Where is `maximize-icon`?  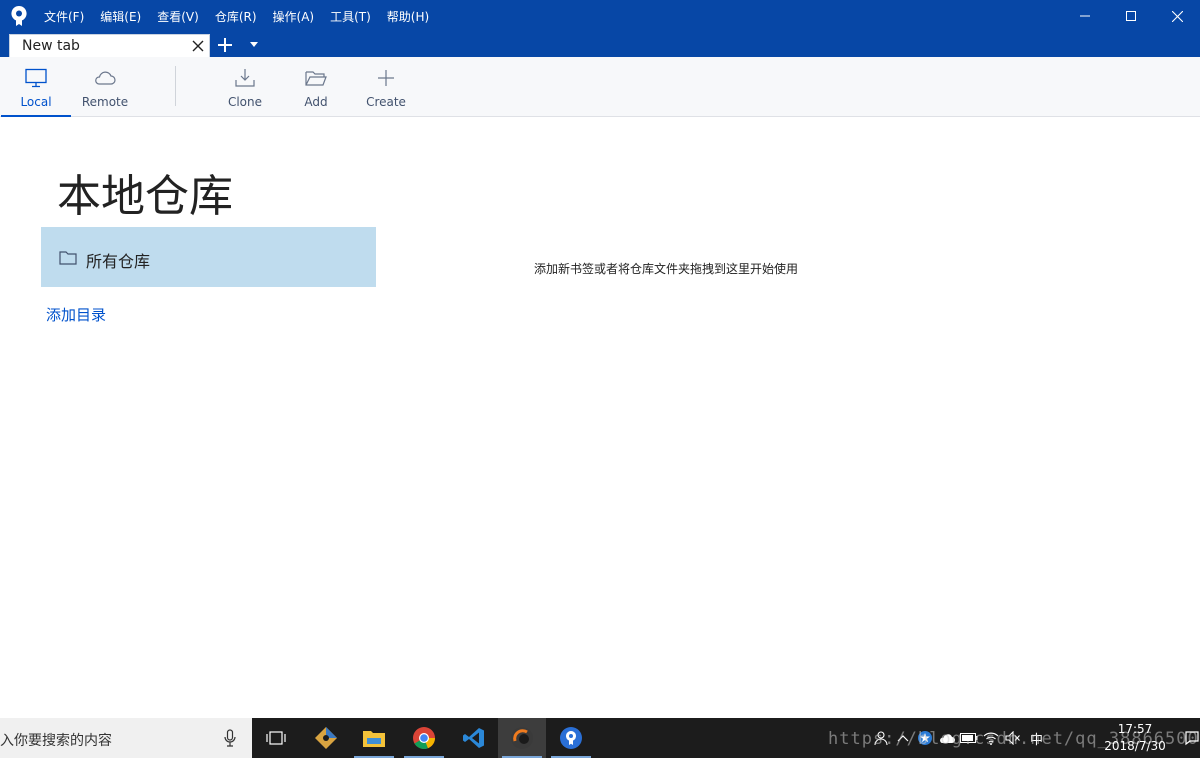 maximize-icon is located at coordinates (1131, 16).